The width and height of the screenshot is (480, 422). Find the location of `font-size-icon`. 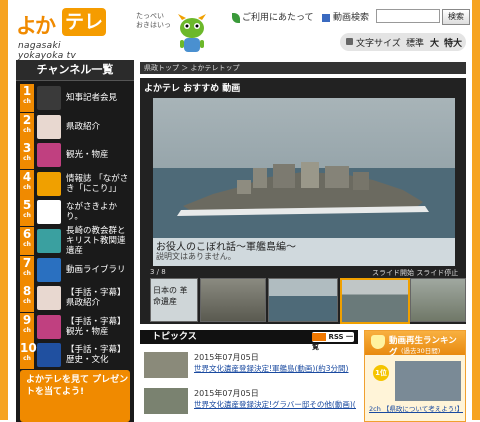

font-size-icon is located at coordinates (349, 41).